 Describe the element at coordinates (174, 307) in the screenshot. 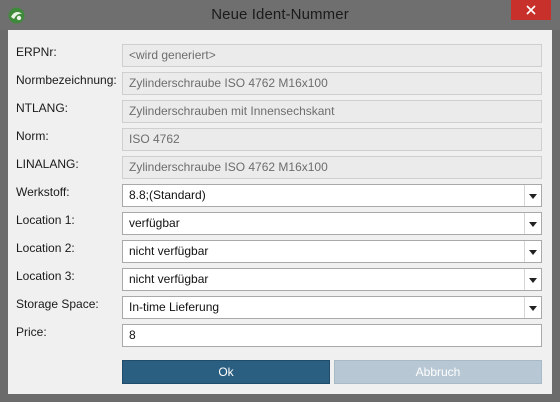

I see `storage-space-value: In-time Lieferung` at that location.